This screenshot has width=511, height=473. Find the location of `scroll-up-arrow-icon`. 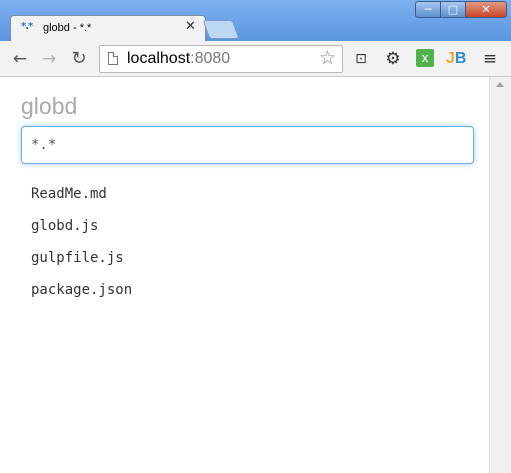

scroll-up-arrow-icon is located at coordinates (500, 84).